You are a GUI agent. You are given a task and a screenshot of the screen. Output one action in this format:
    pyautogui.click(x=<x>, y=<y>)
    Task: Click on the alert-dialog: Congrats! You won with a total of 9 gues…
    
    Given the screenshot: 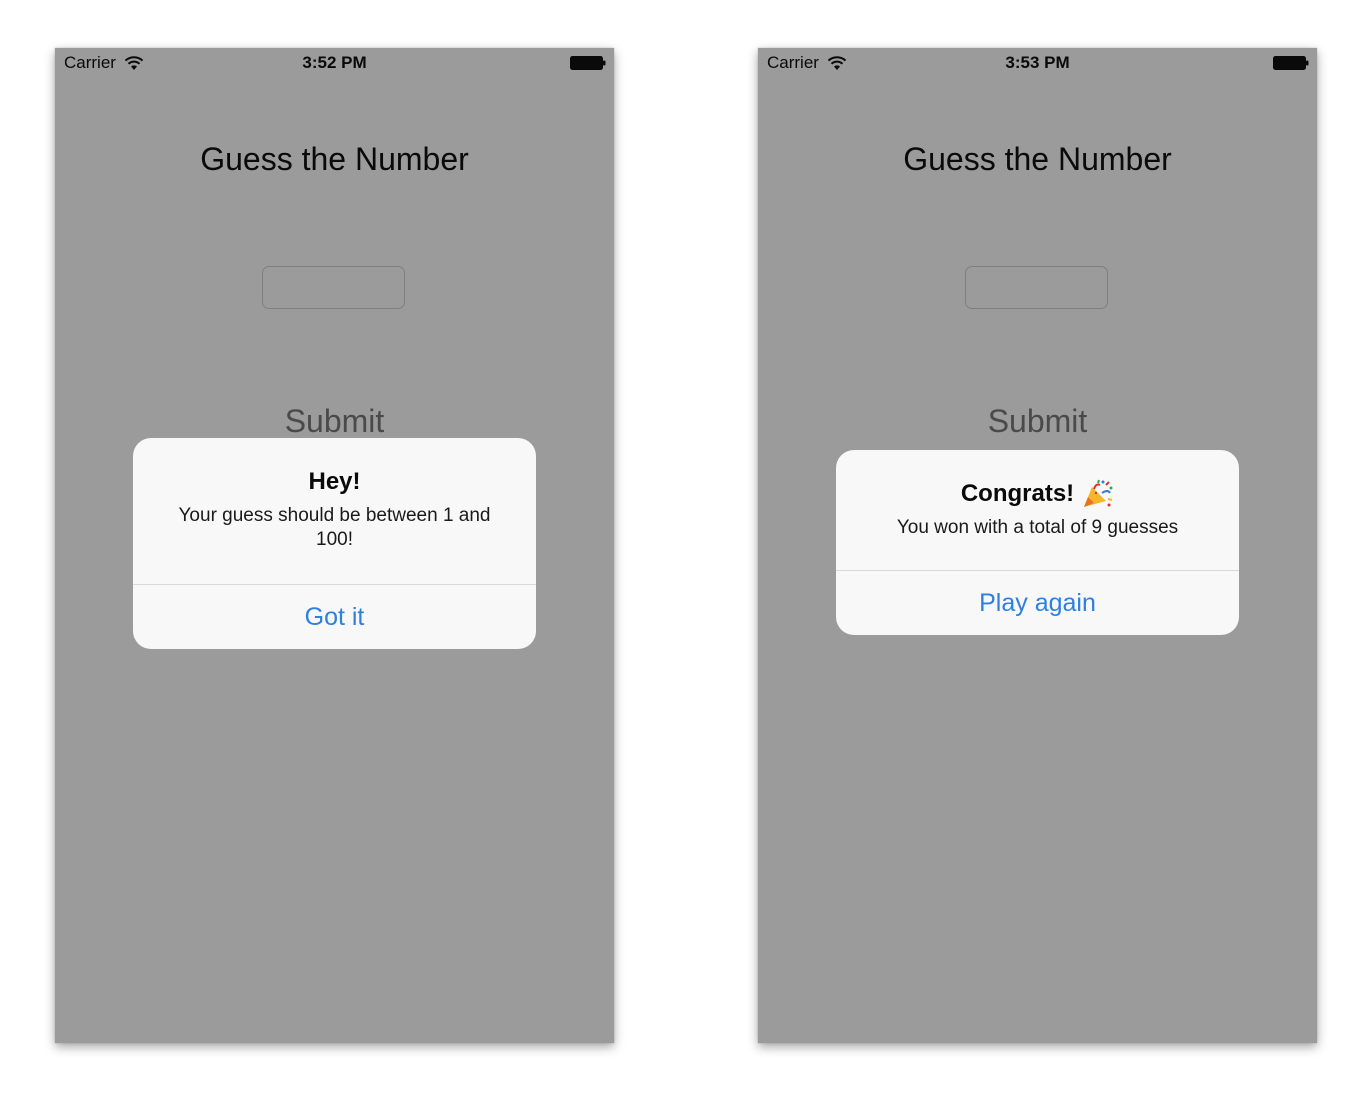 What is the action you would take?
    pyautogui.click(x=1037, y=542)
    